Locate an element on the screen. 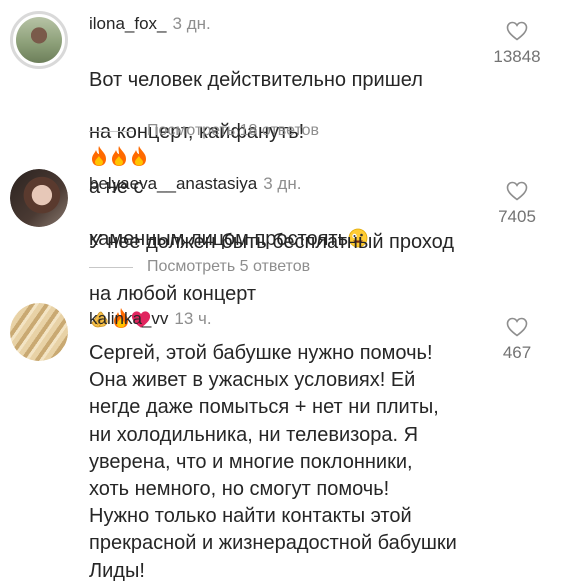  woman-portrait-avatar is located at coordinates (39, 198).